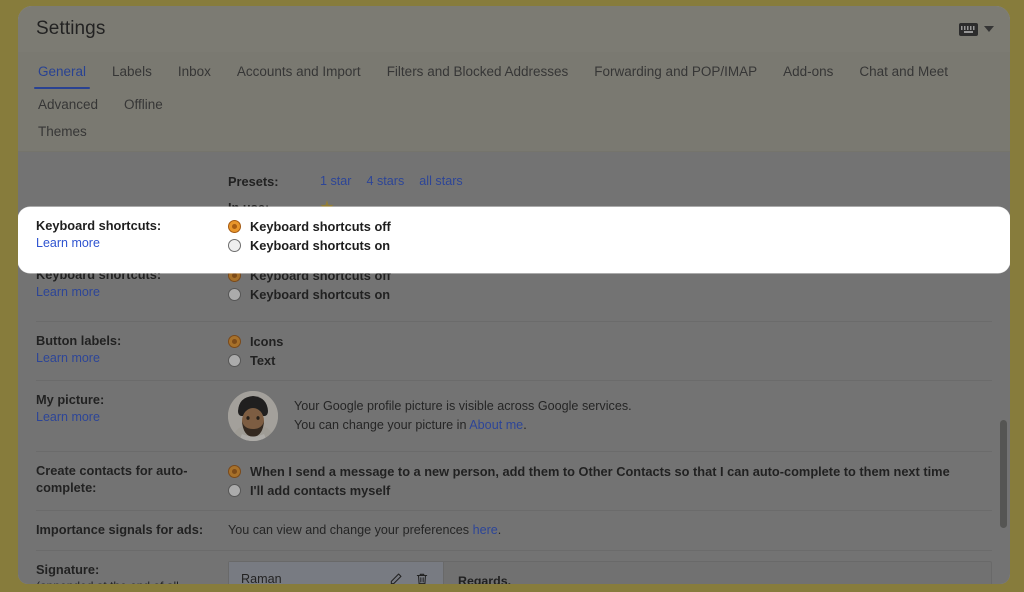 The image size is (1024, 592). I want to click on button-labels-label: Button labels:, so click(79, 340).